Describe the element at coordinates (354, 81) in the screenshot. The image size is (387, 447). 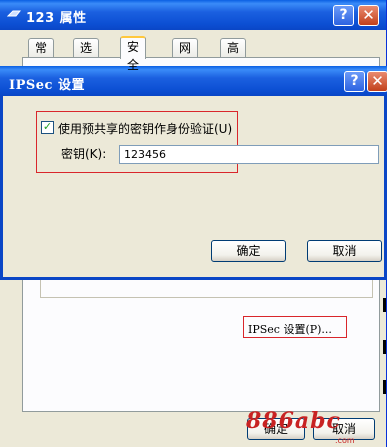
I see `ipsec-help-button: ?` at that location.